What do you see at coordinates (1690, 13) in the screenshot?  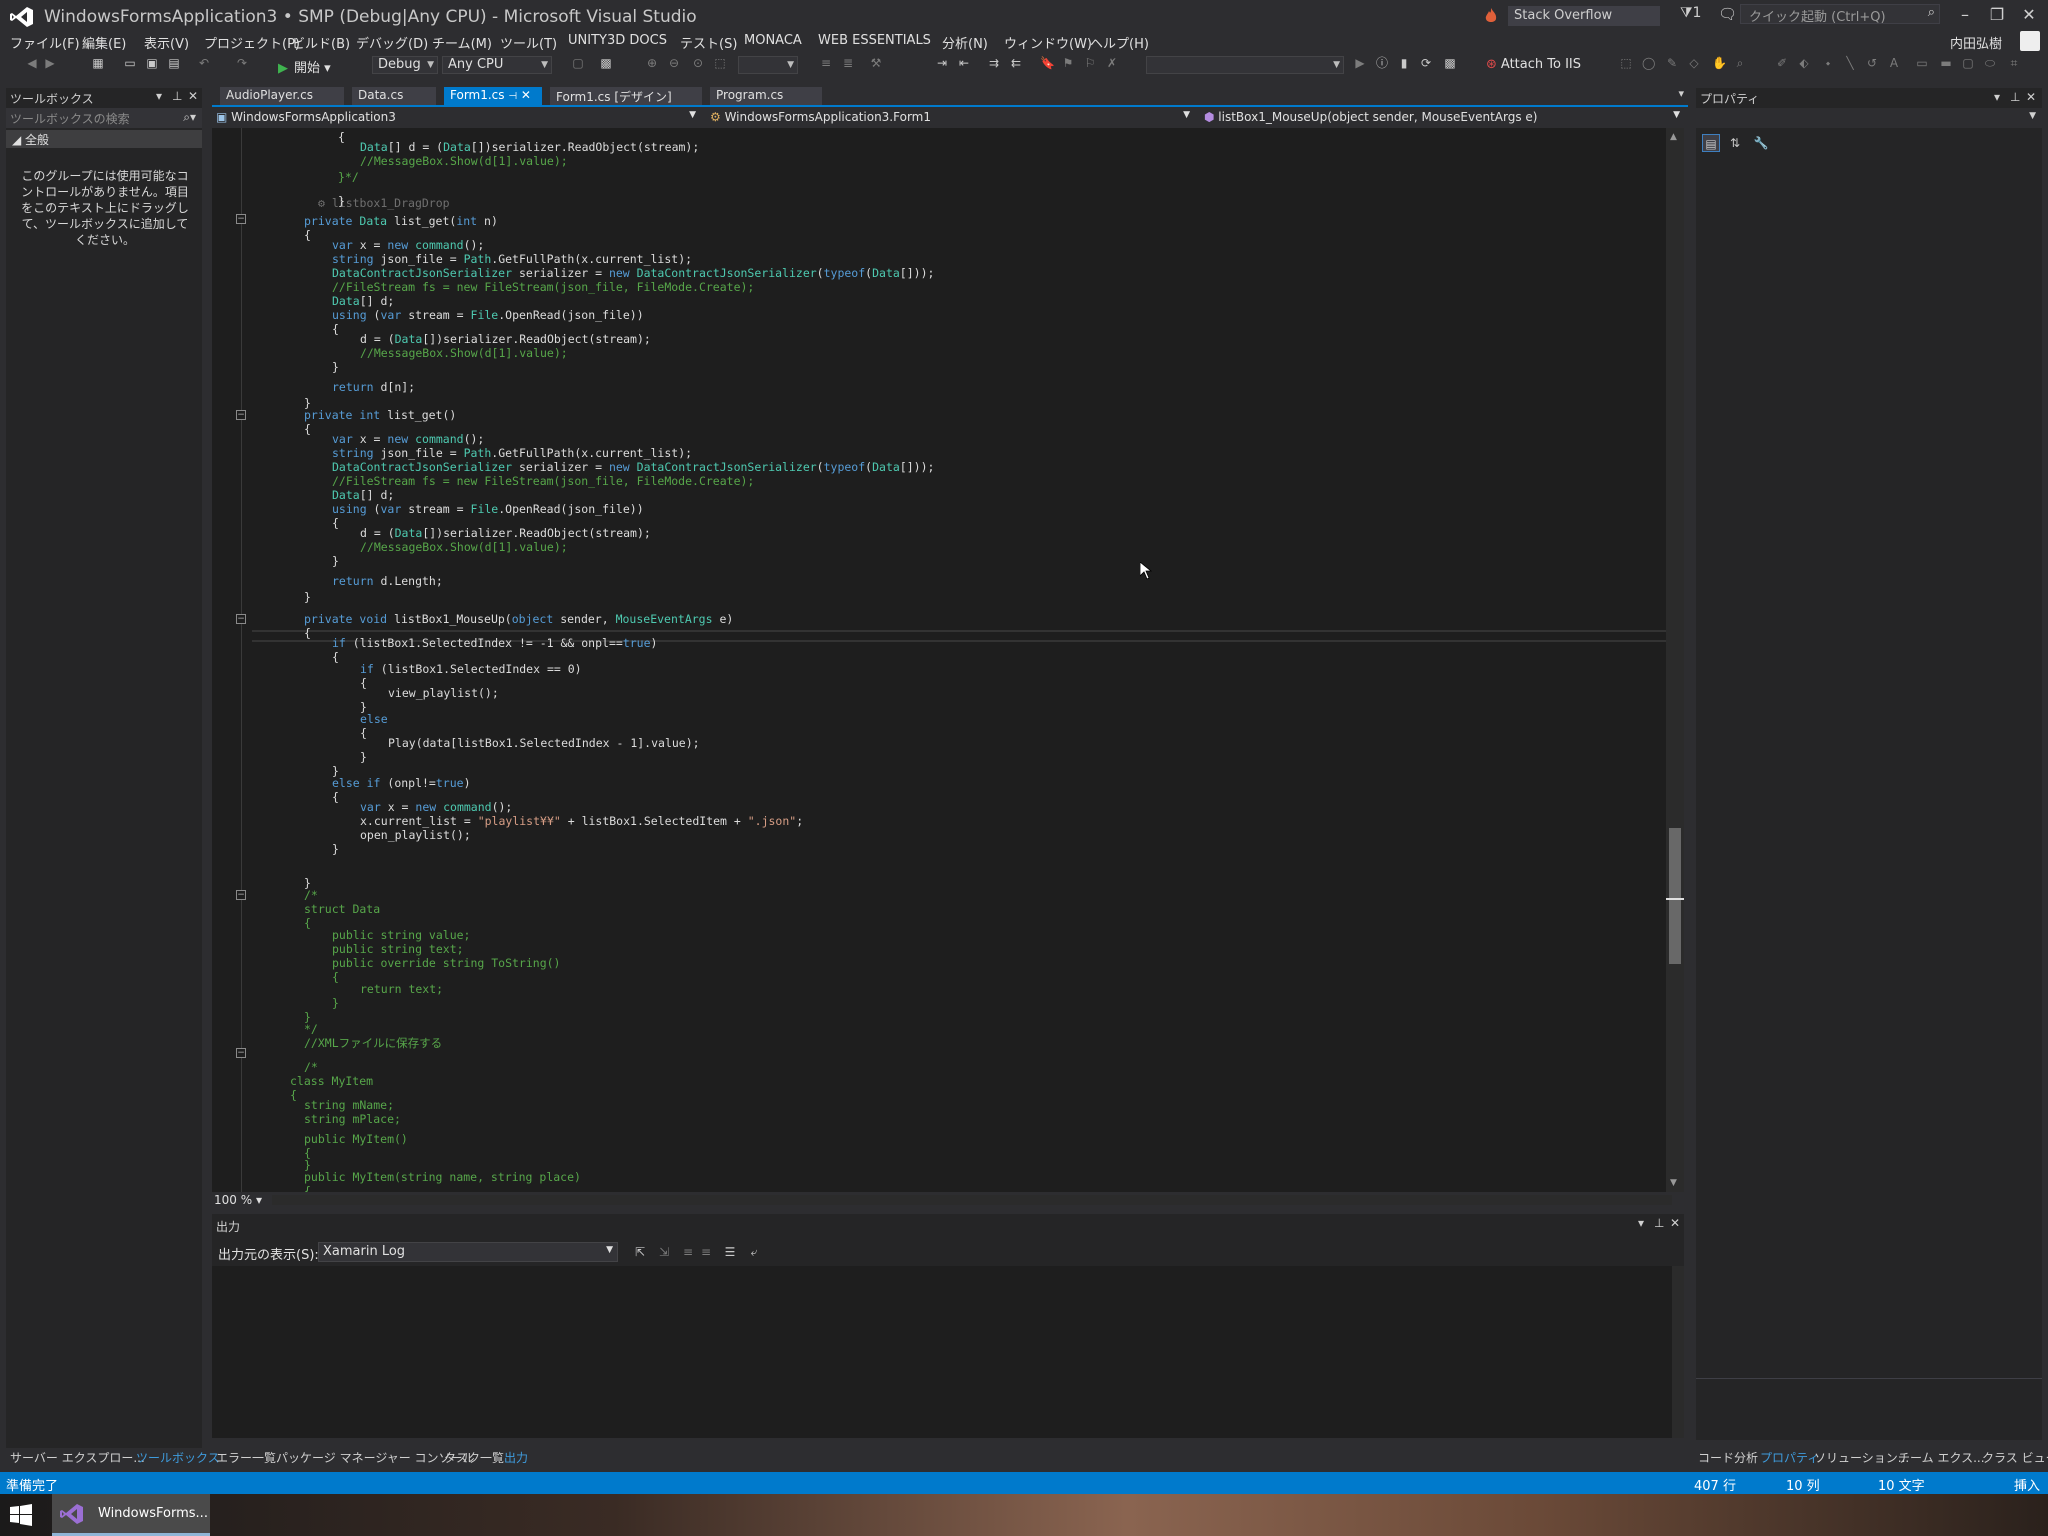 I see `notification-filter: ⧩1` at bounding box center [1690, 13].